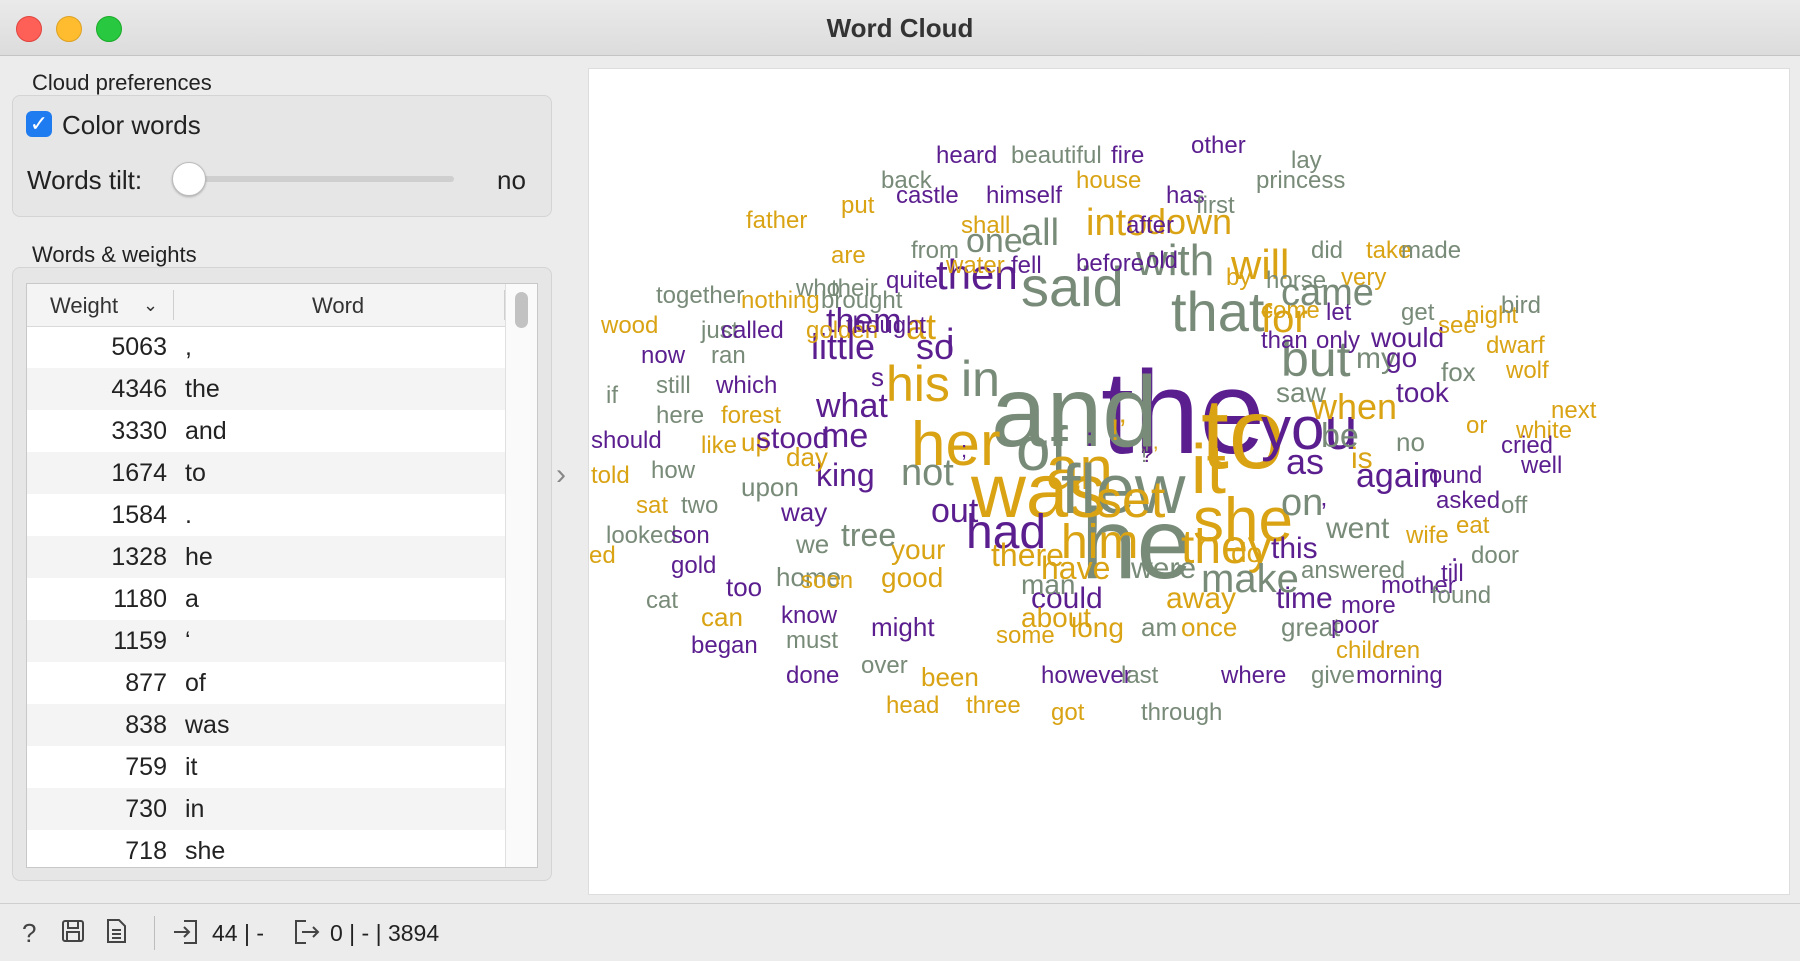  I want to click on cloud-word: first, so click(1215, 205).